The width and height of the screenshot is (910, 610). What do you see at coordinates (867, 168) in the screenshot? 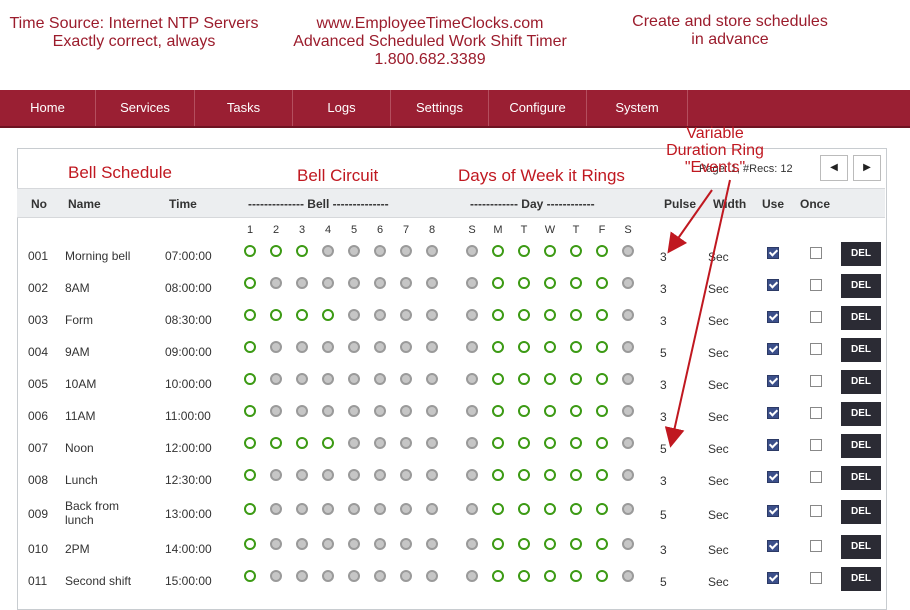
I see `pager-next-button: ▶` at bounding box center [867, 168].